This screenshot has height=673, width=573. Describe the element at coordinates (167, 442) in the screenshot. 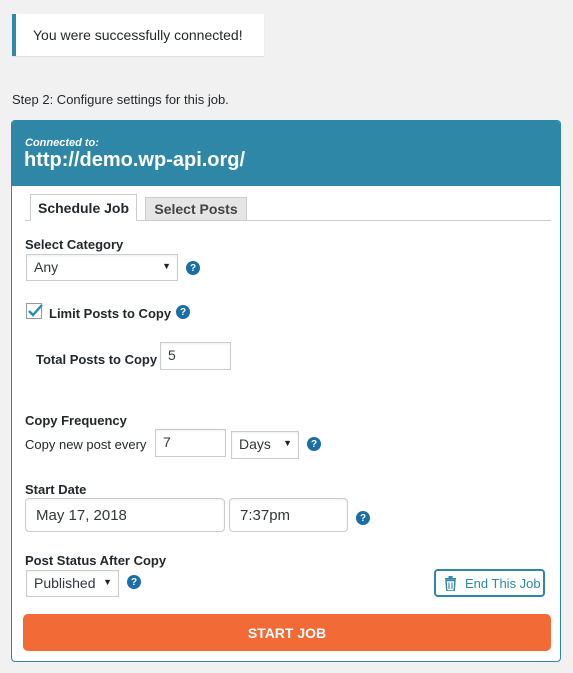

I see `frequency-value: 7` at that location.